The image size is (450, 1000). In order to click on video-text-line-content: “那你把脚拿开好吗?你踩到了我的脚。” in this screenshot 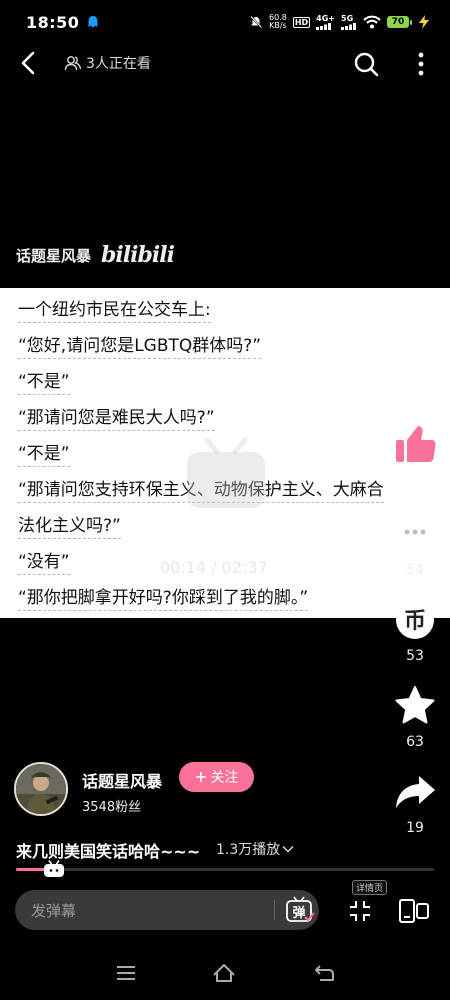, I will do `click(163, 599)`.